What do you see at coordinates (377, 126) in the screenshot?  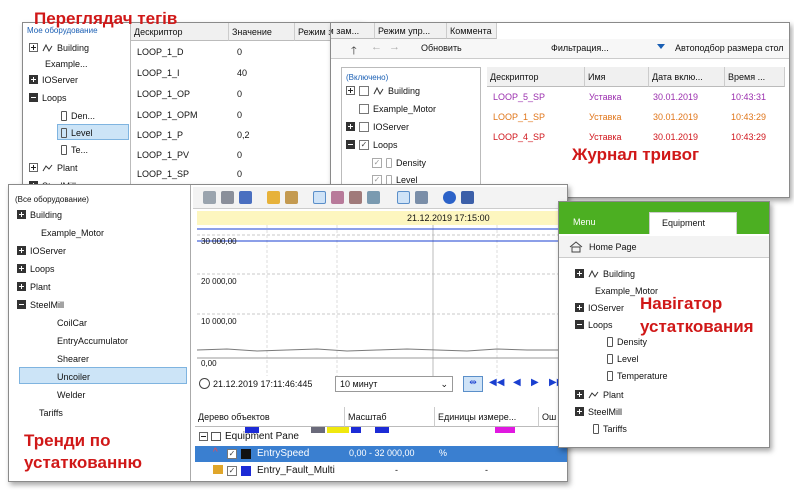 I see `alarm-tree-ioserver: IOServer` at bounding box center [377, 126].